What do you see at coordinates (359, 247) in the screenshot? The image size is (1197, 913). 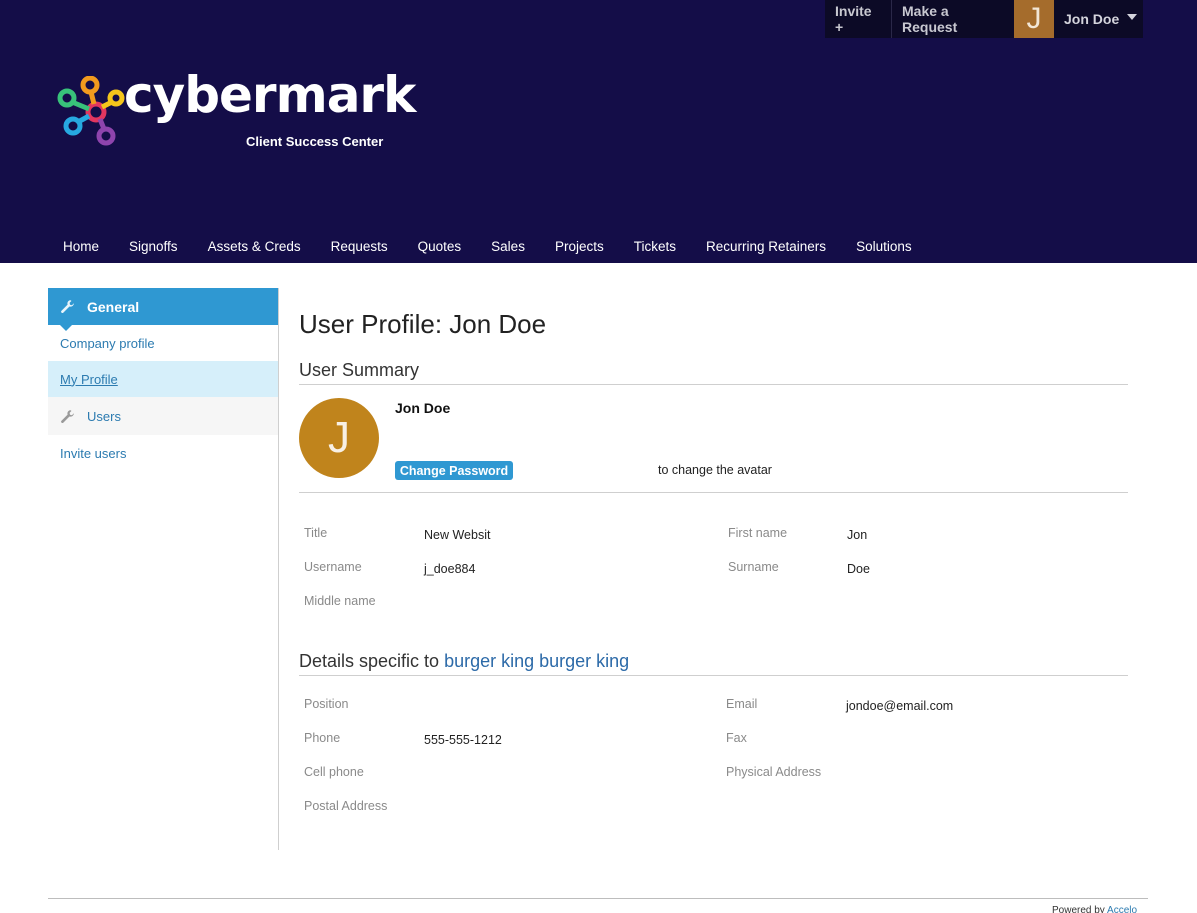 I see `nav-requests: Requests` at bounding box center [359, 247].